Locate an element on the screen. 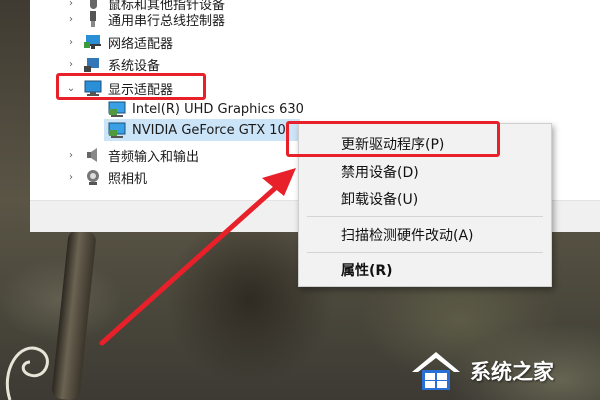 The width and height of the screenshot is (600, 400). watermark-logo-icon is located at coordinates (436, 371).